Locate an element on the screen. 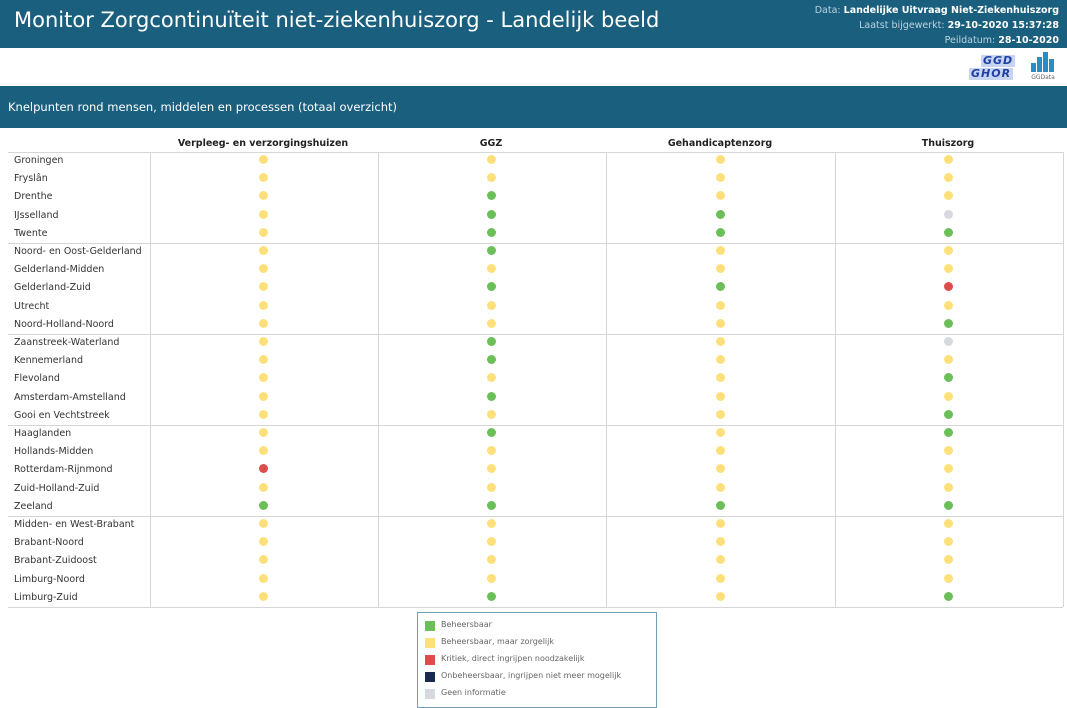 The height and width of the screenshot is (708, 1067). region-name: Groningen is located at coordinates (39, 160).